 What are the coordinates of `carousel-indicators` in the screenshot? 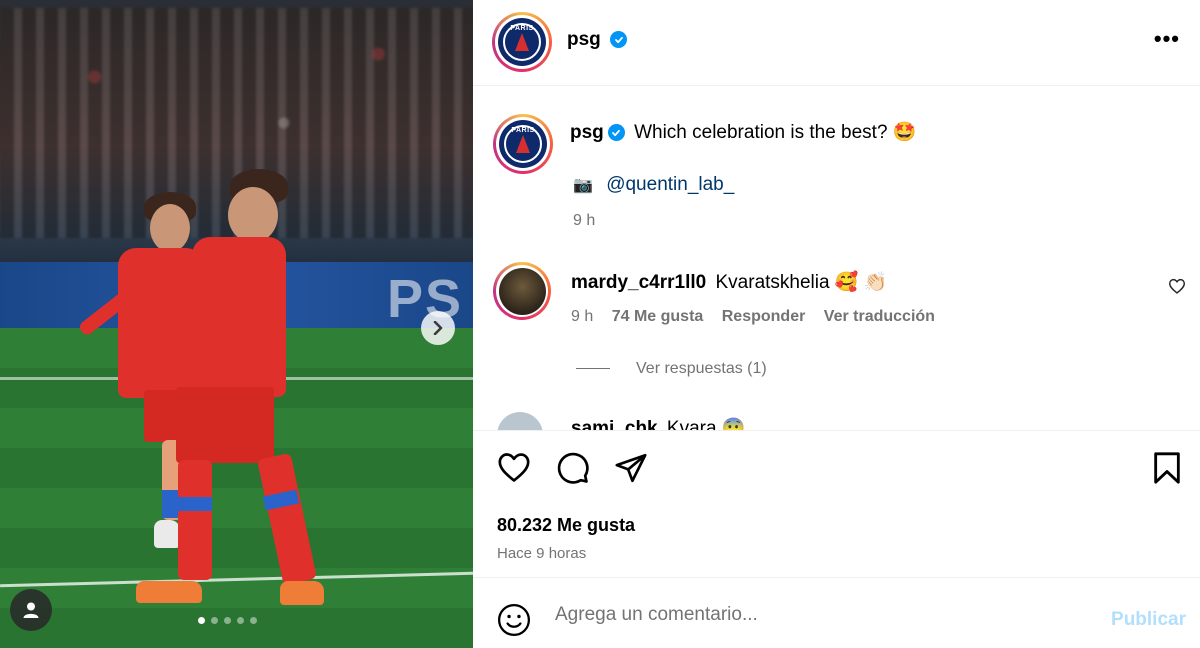 It's located at (227, 620).